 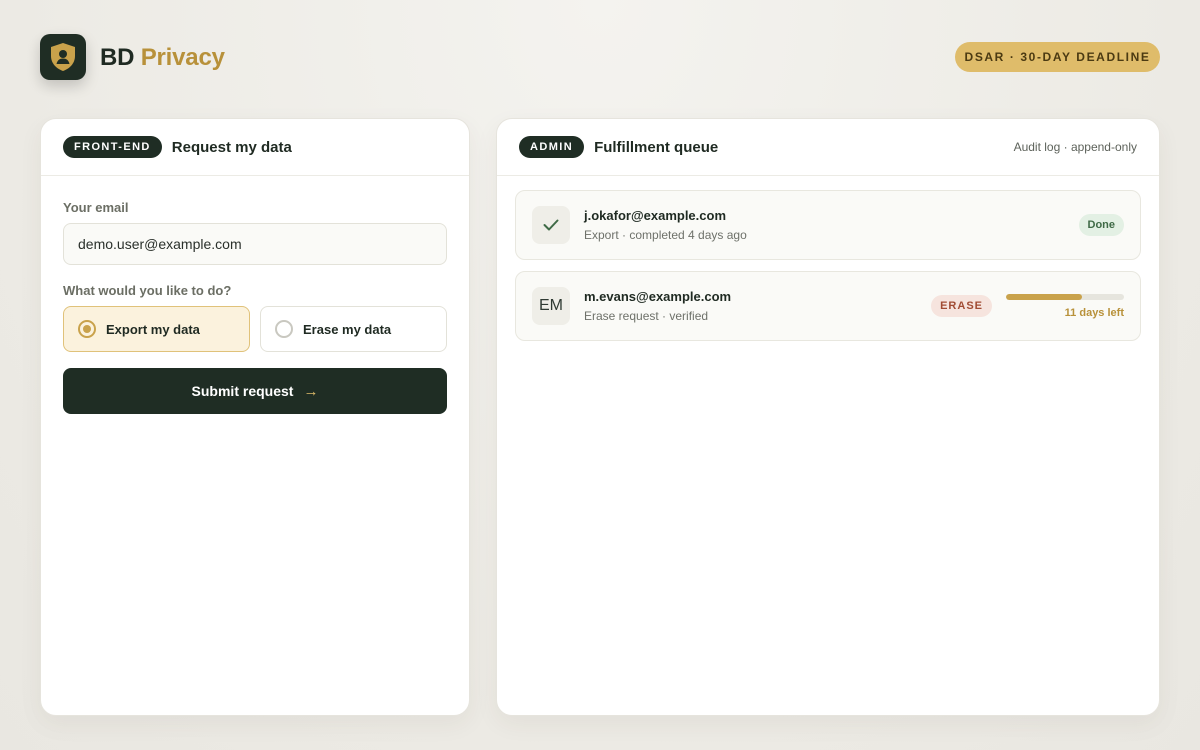 What do you see at coordinates (551, 225) in the screenshot?
I see `check-icon` at bounding box center [551, 225].